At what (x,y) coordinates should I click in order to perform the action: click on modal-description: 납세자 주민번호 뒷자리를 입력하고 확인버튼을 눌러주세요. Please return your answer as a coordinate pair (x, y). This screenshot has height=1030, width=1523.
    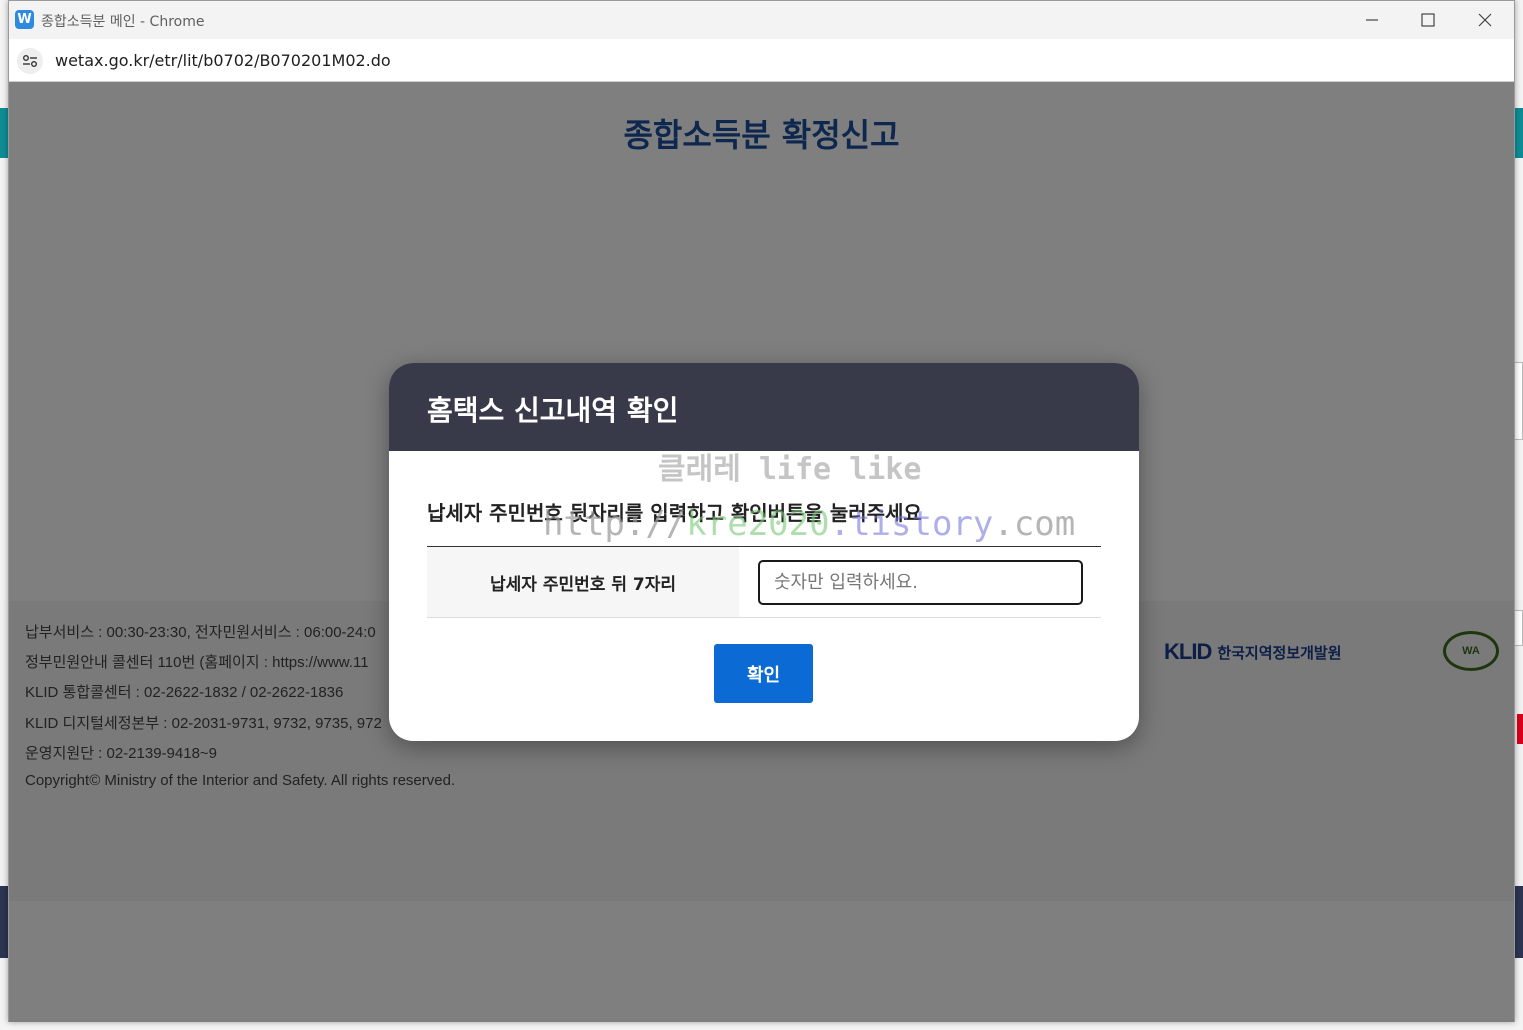
    Looking at the image, I should click on (674, 513).